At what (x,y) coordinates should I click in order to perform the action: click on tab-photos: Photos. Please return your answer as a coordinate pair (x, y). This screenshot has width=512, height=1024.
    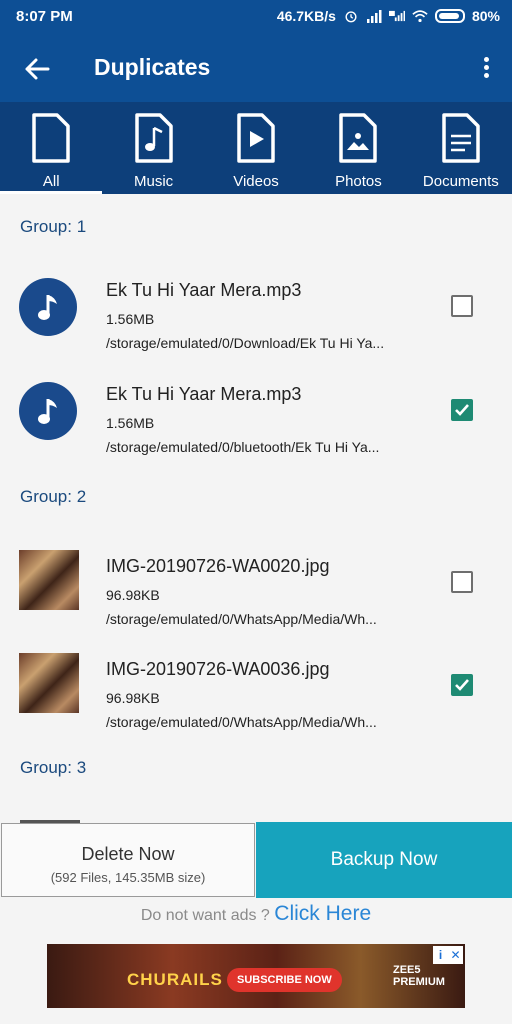
    Looking at the image, I should click on (358, 148).